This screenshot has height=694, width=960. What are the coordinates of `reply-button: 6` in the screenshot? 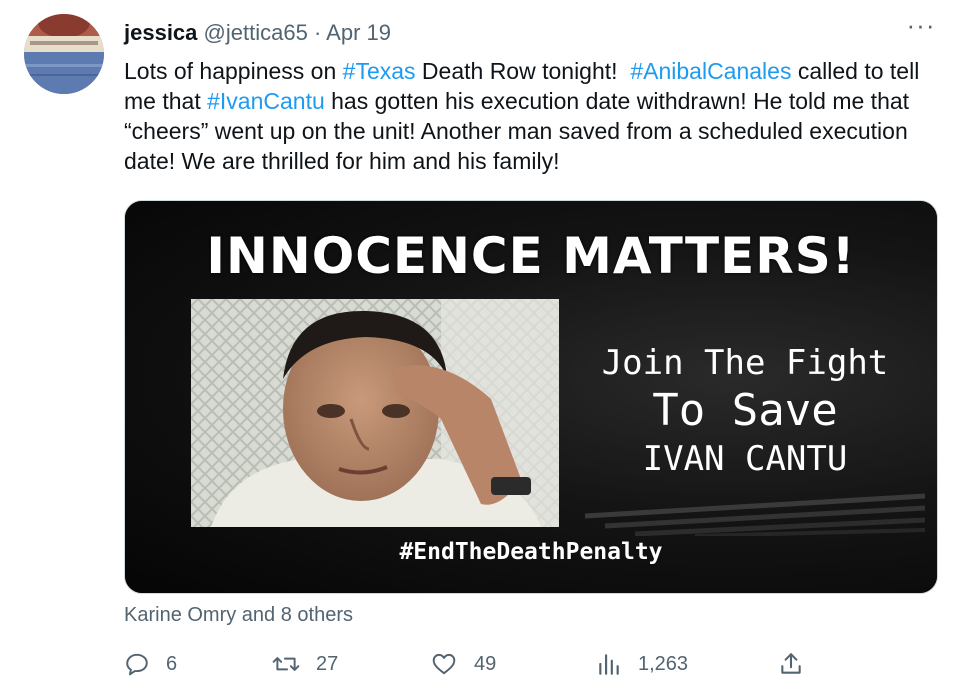 It's located at (150, 664).